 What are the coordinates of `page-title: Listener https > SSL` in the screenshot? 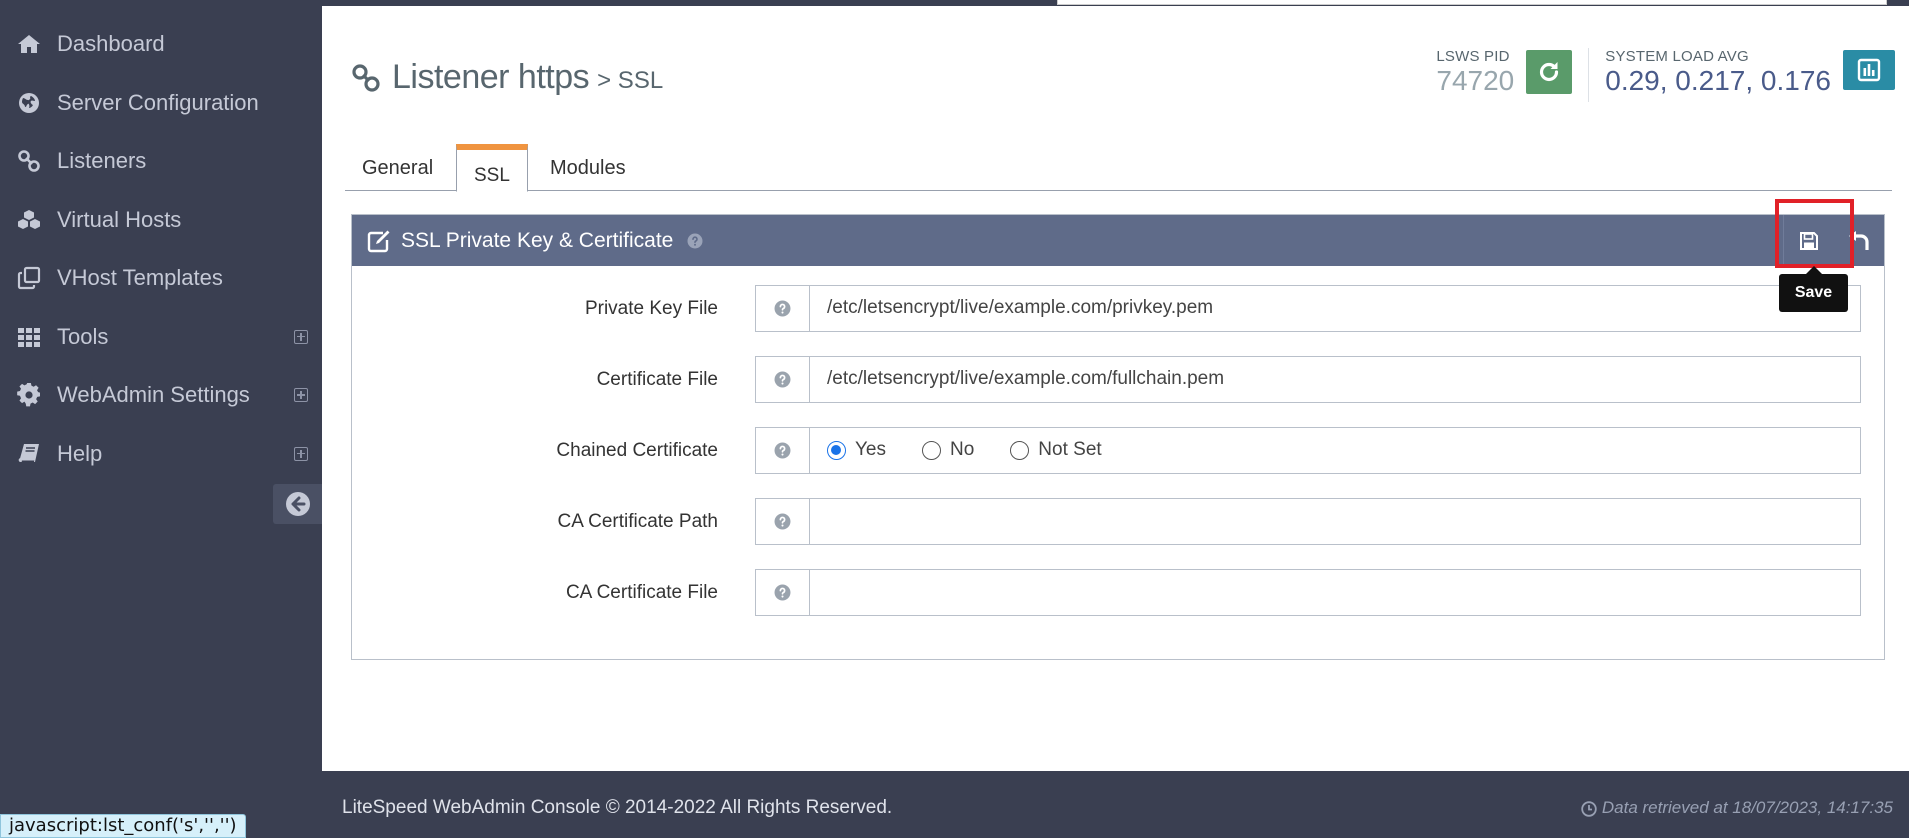 It's located at (506, 77).